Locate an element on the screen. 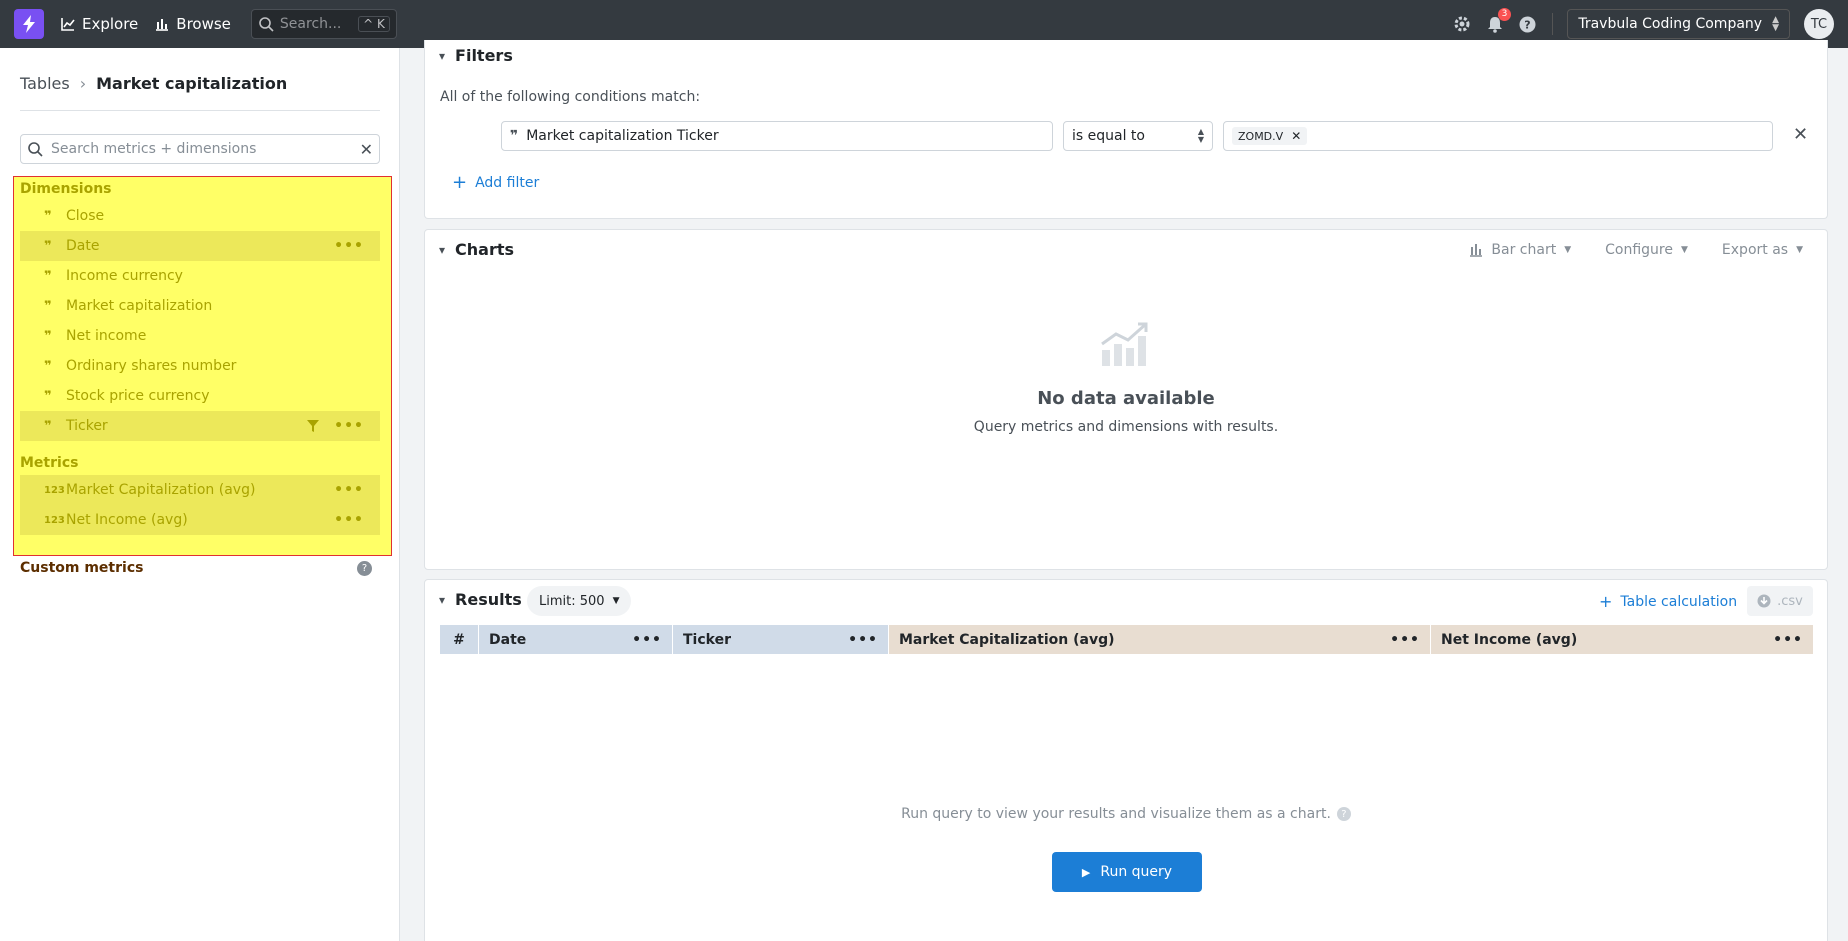  filter-value-input: ZOMD.V ✕ is located at coordinates (1498, 136).